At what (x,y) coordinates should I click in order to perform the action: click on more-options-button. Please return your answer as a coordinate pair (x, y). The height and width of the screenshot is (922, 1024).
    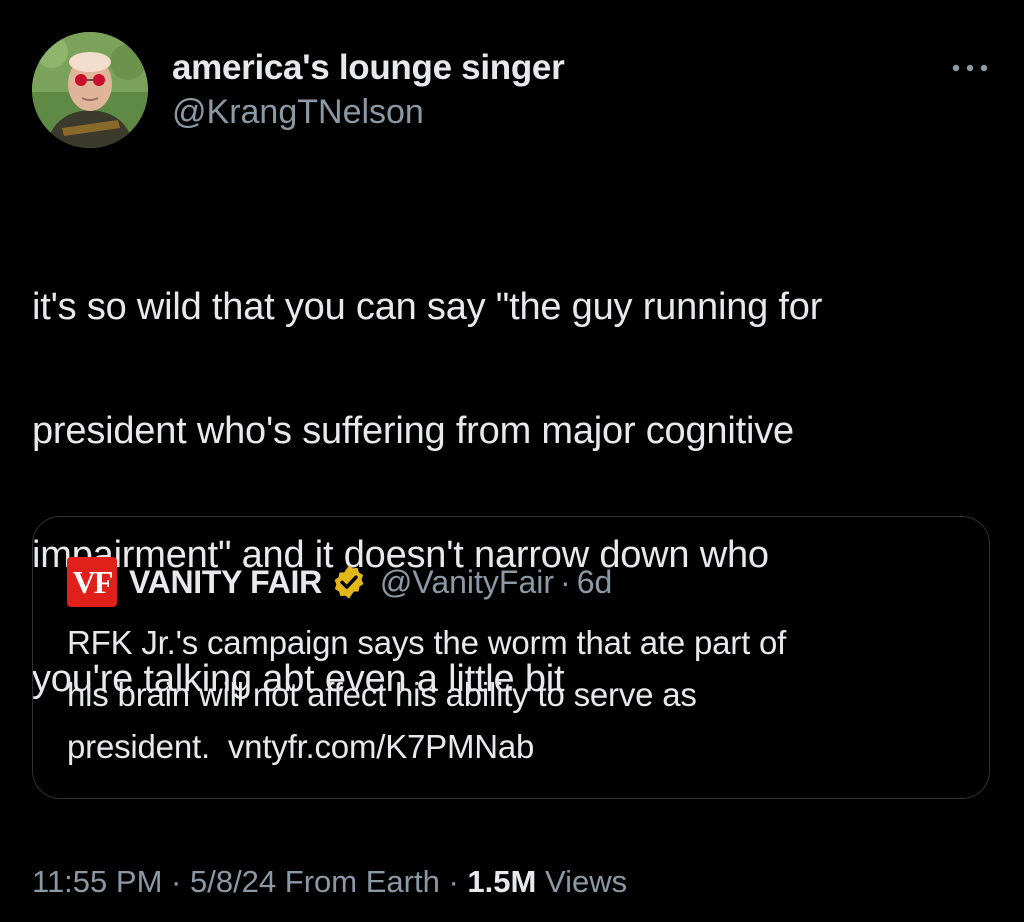
    Looking at the image, I should click on (970, 68).